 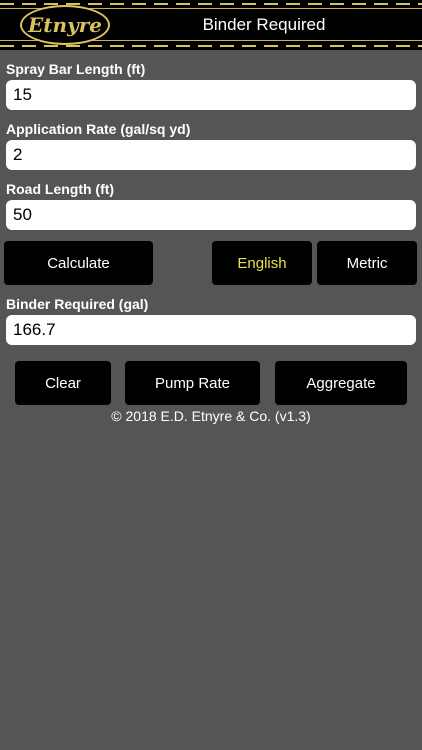 What do you see at coordinates (211, 330) in the screenshot?
I see `binder-required-output: 166.7` at bounding box center [211, 330].